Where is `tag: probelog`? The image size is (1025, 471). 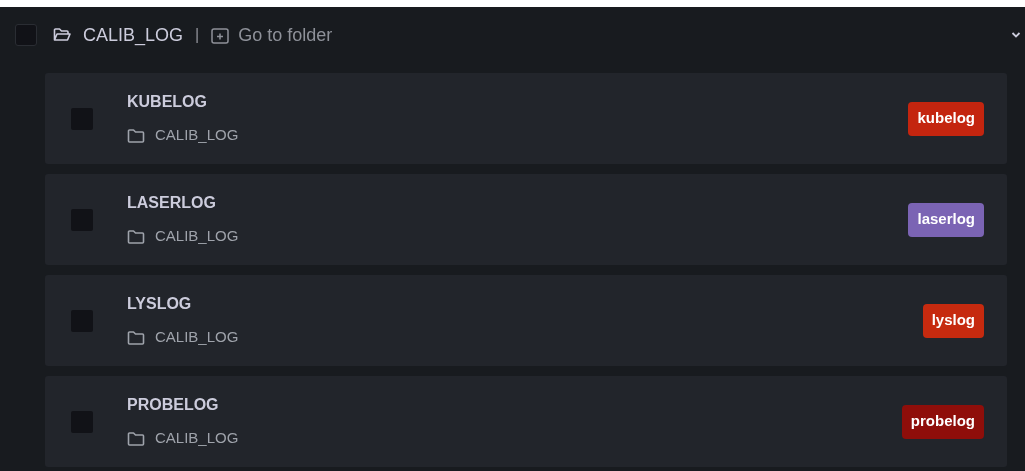 tag: probelog is located at coordinates (942, 421).